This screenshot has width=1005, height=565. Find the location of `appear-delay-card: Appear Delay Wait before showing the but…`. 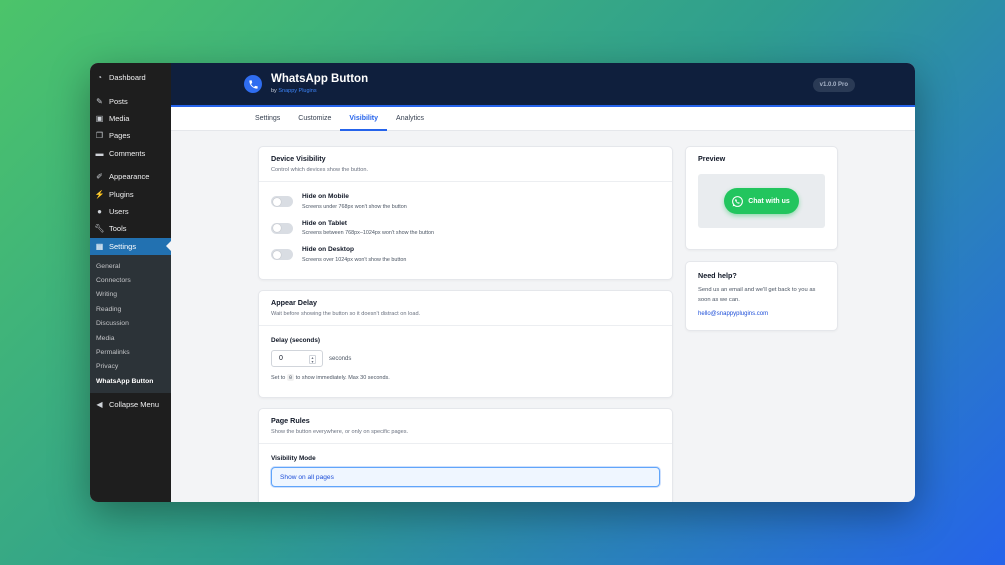

appear-delay-card: Appear Delay Wait before showing the but… is located at coordinates (465, 344).